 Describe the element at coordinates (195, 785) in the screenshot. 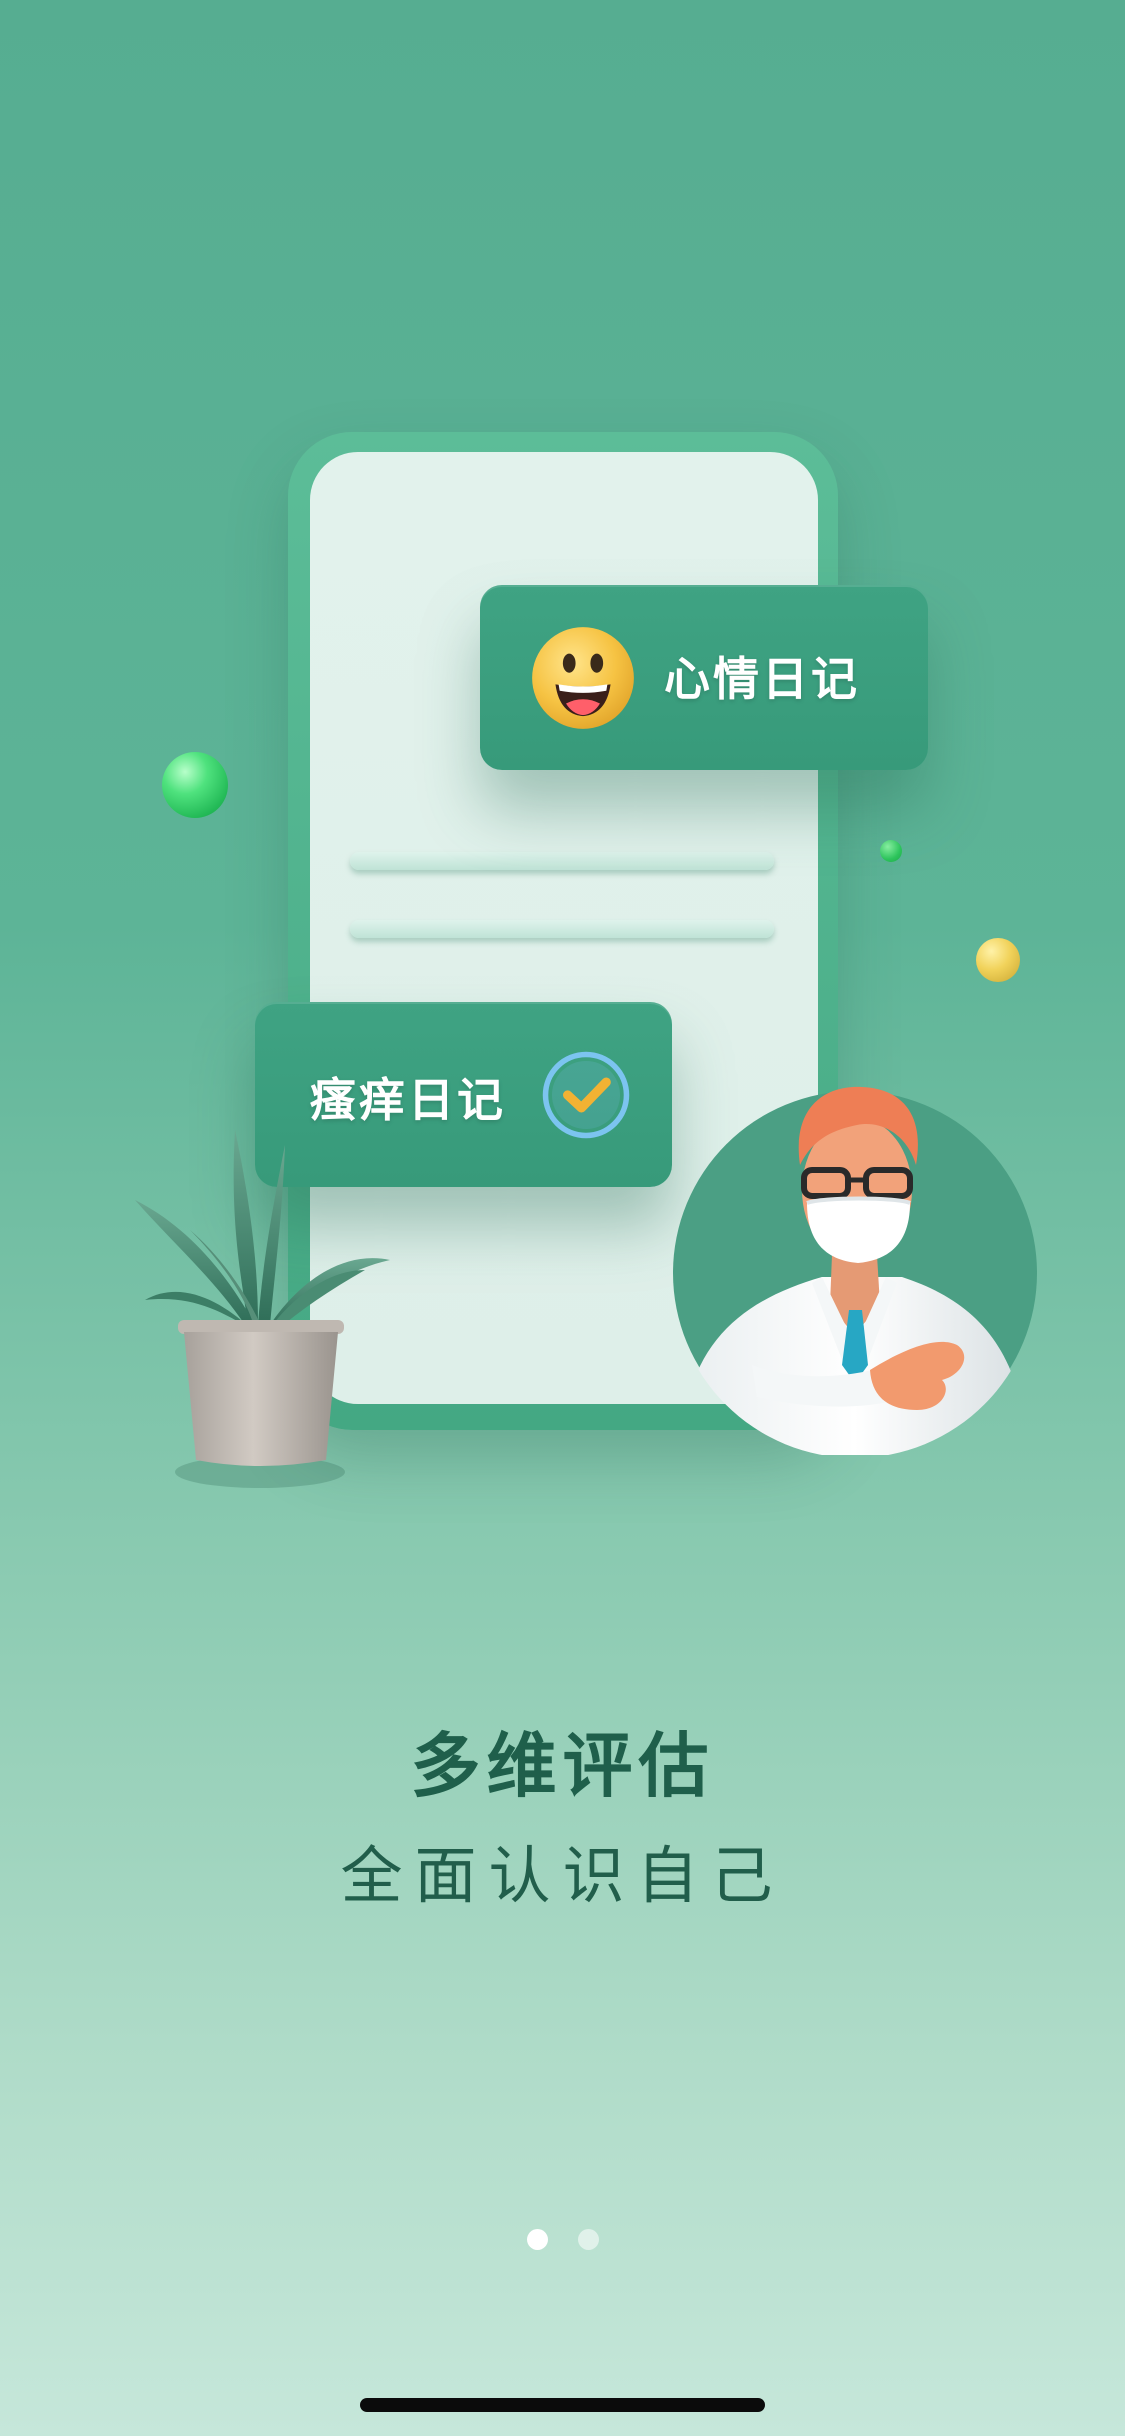

I see `green-sphere-decoration` at that location.